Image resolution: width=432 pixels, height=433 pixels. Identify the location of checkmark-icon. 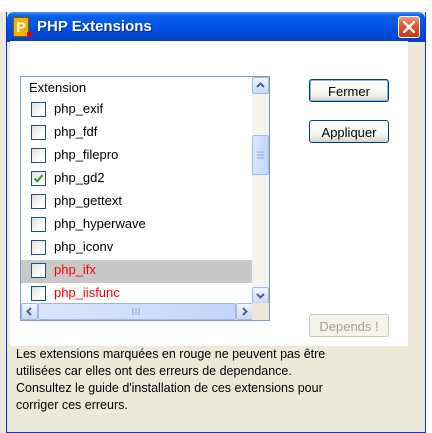
(38, 178).